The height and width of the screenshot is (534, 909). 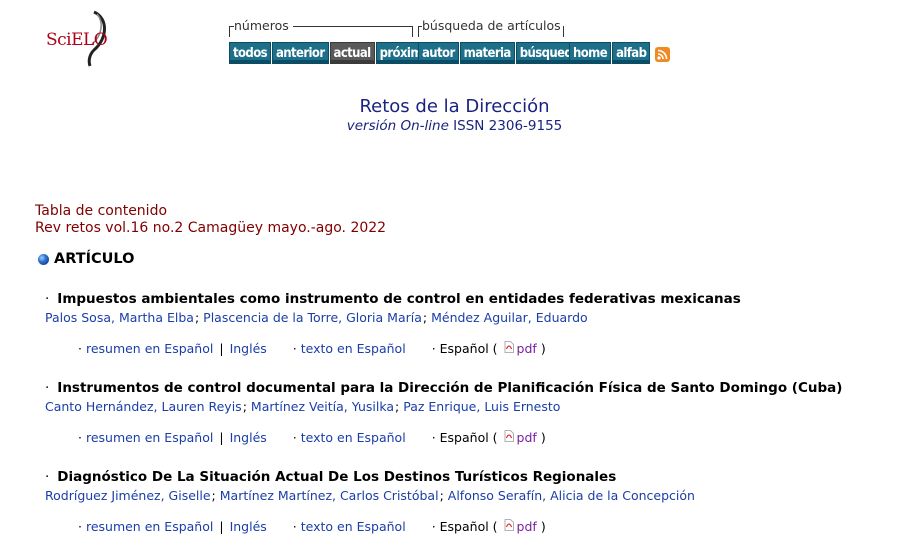 I want to click on home-button: home, so click(x=590, y=53).